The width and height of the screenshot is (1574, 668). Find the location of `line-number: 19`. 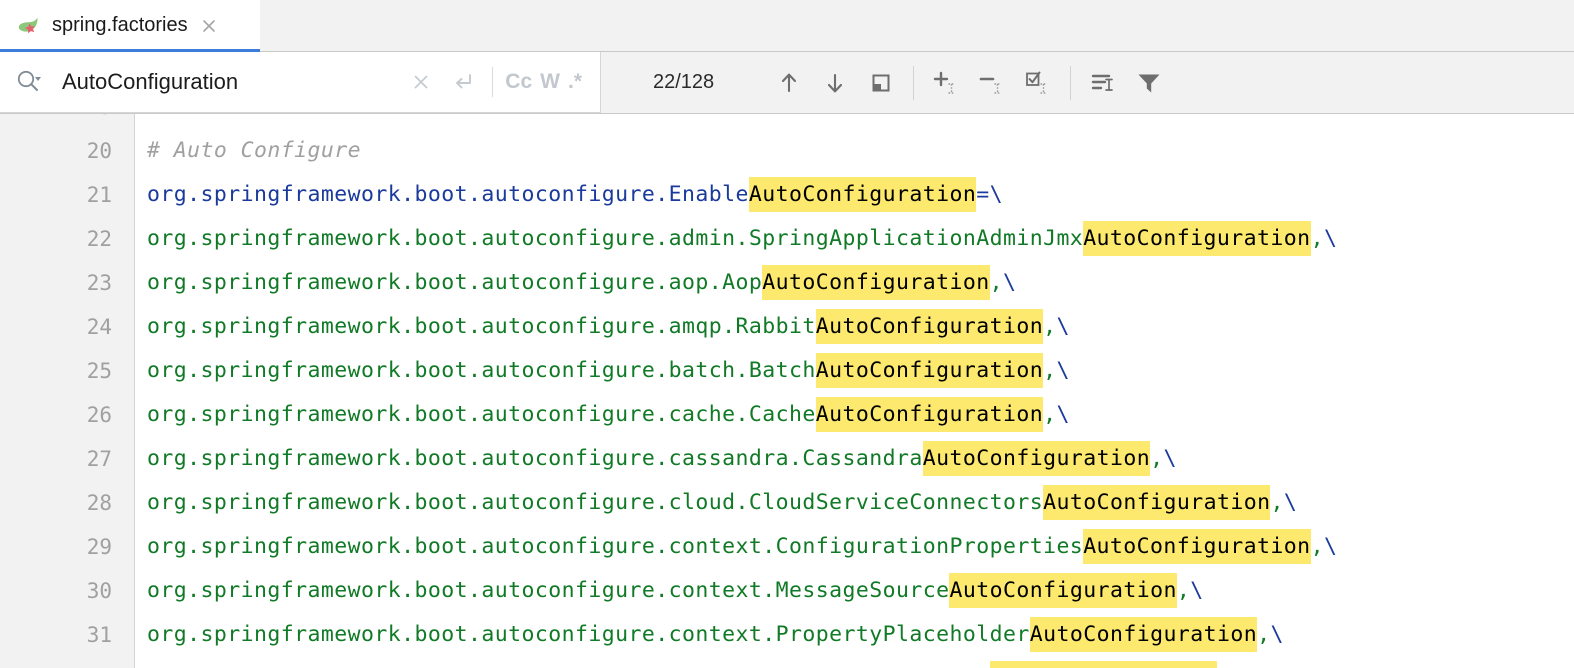

line-number: 19 is located at coordinates (62, 121).